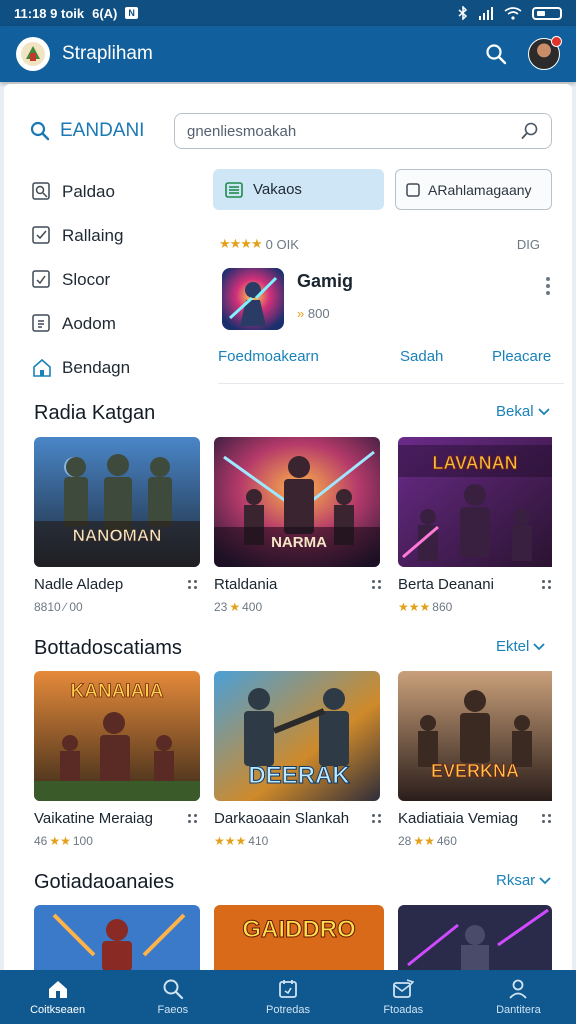  Describe the element at coordinates (421, 356) in the screenshot. I see `featured-link-2: Sadah` at that location.